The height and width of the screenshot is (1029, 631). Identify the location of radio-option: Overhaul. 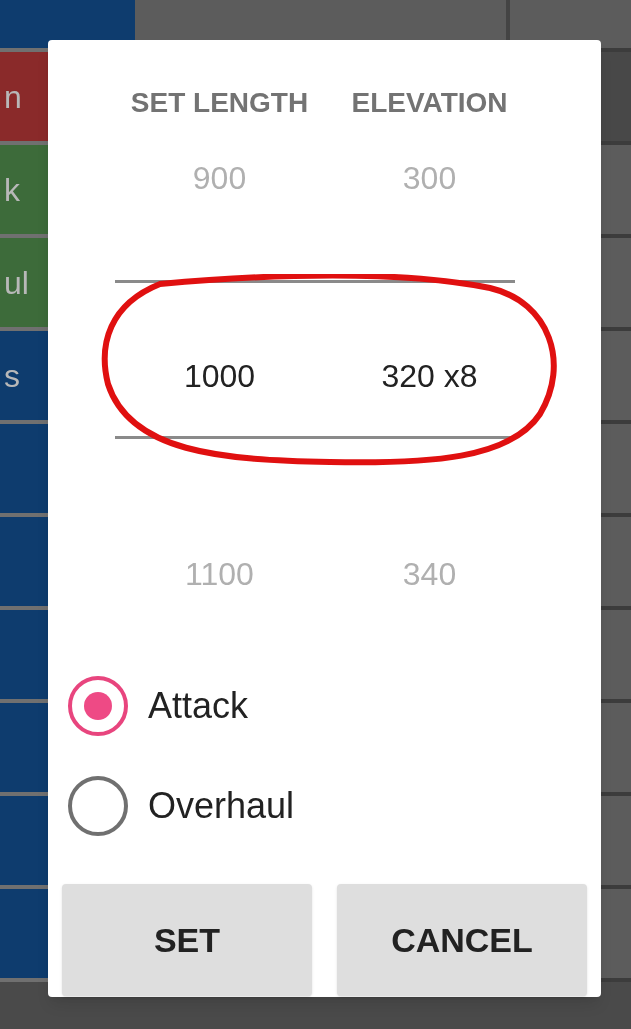
(334, 806).